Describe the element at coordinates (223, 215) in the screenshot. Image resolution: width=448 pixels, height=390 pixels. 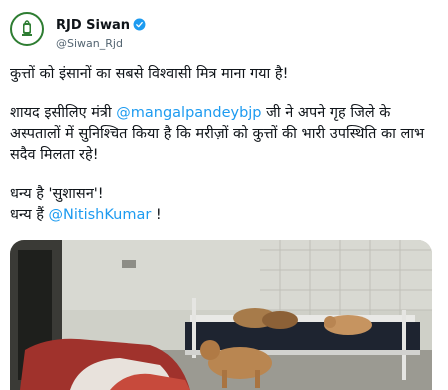
I see `tweet-line-5: धन्य हैं @NitishKumar !` at that location.